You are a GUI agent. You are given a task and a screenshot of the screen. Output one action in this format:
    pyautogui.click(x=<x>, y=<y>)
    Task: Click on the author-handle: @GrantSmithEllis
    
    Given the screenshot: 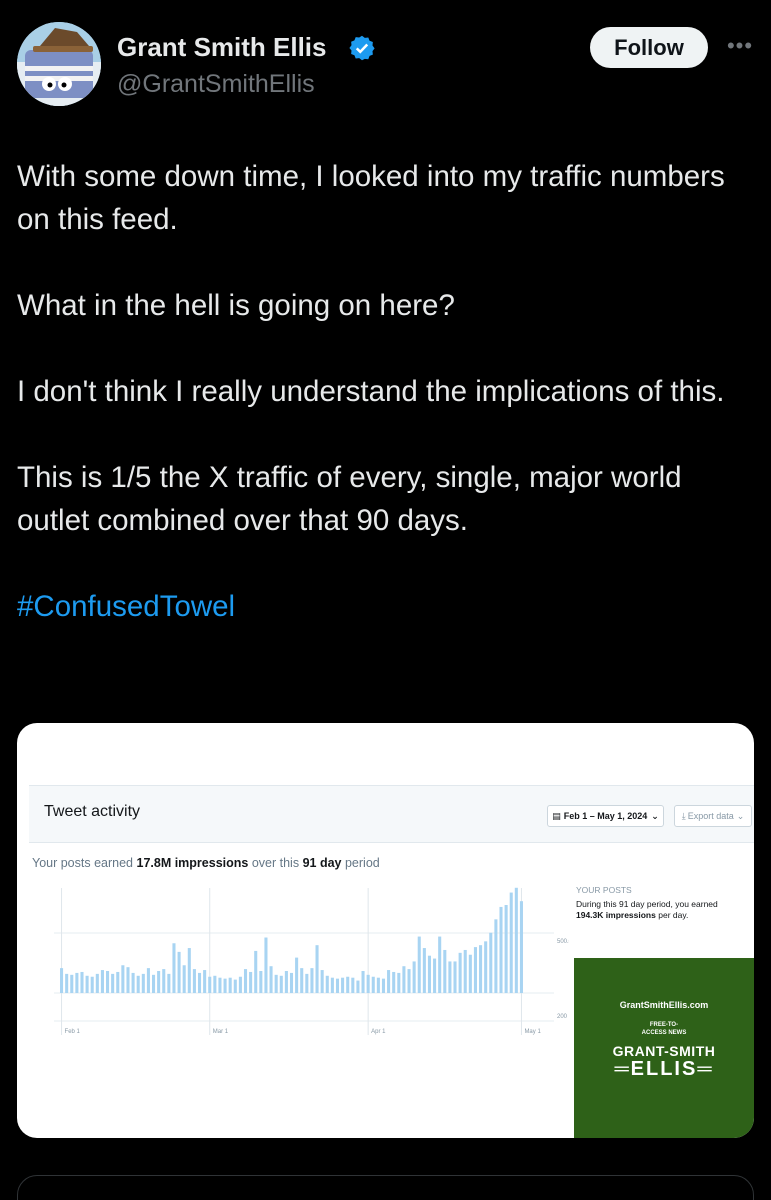 What is the action you would take?
    pyautogui.click(x=216, y=84)
    